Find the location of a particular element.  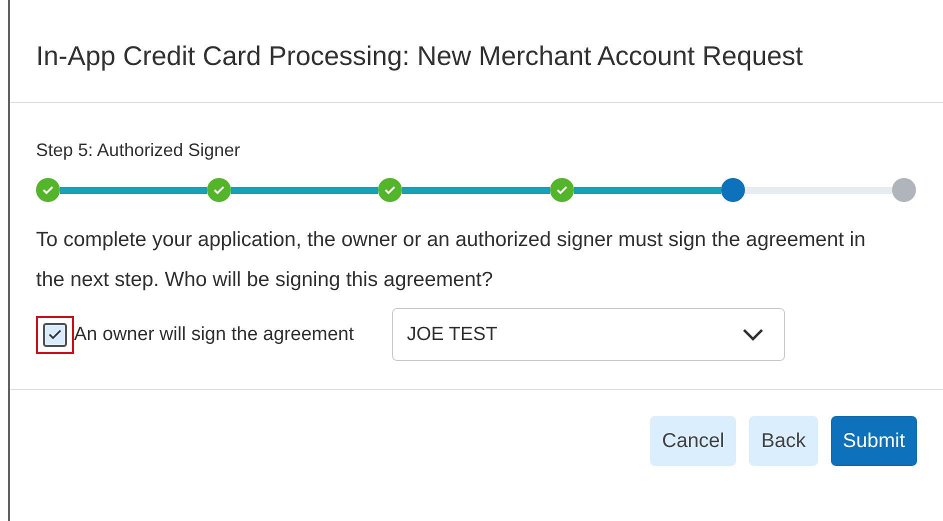

signer-dropdown: JOE TEST is located at coordinates (588, 335).